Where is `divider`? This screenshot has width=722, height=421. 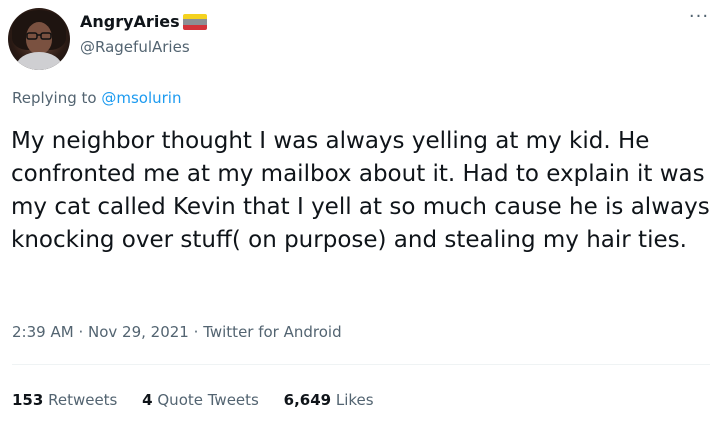 divider is located at coordinates (361, 364).